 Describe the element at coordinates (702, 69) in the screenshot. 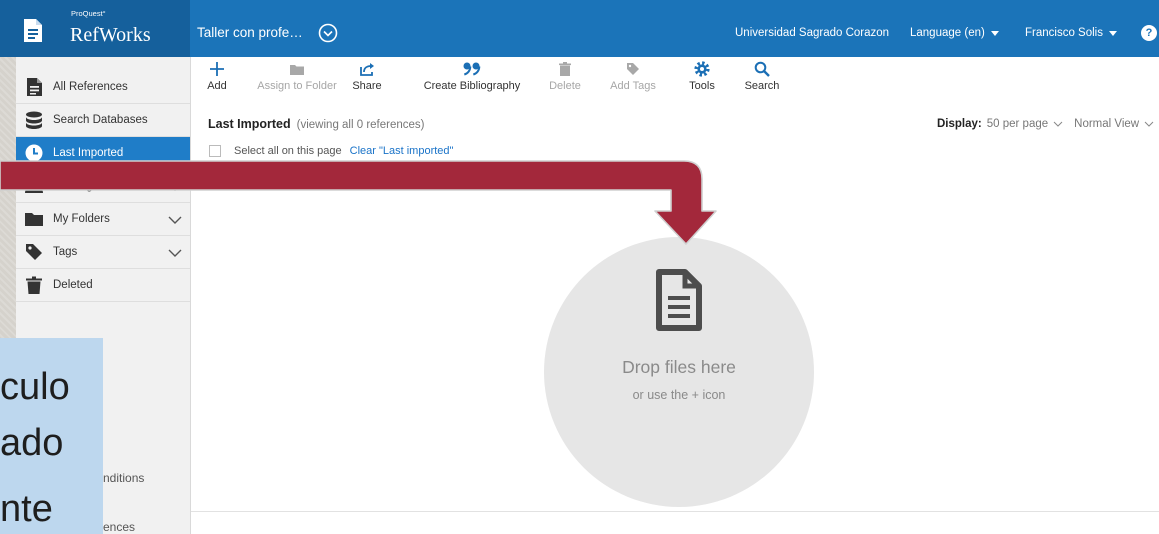

I see `gear-icon` at that location.